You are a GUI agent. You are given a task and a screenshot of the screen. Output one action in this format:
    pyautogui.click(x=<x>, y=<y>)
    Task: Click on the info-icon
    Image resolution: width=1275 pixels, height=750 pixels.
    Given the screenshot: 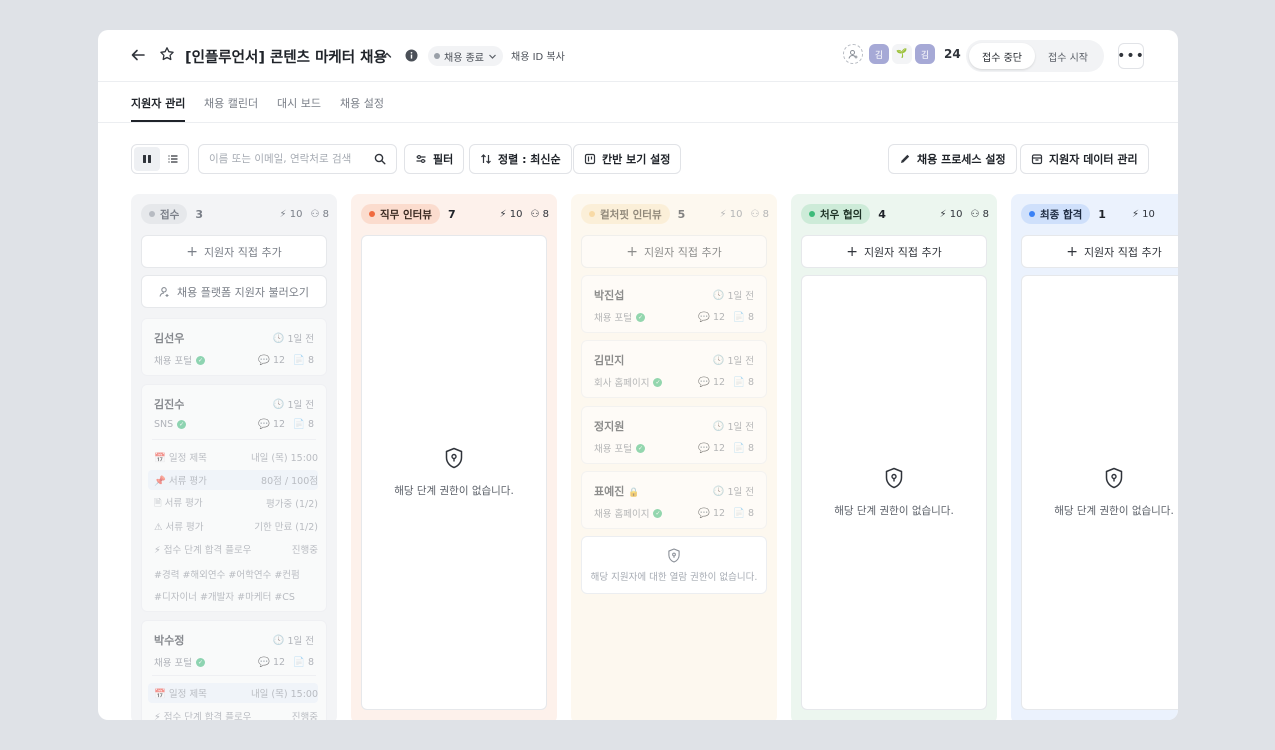 What is the action you would take?
    pyautogui.click(x=411, y=55)
    